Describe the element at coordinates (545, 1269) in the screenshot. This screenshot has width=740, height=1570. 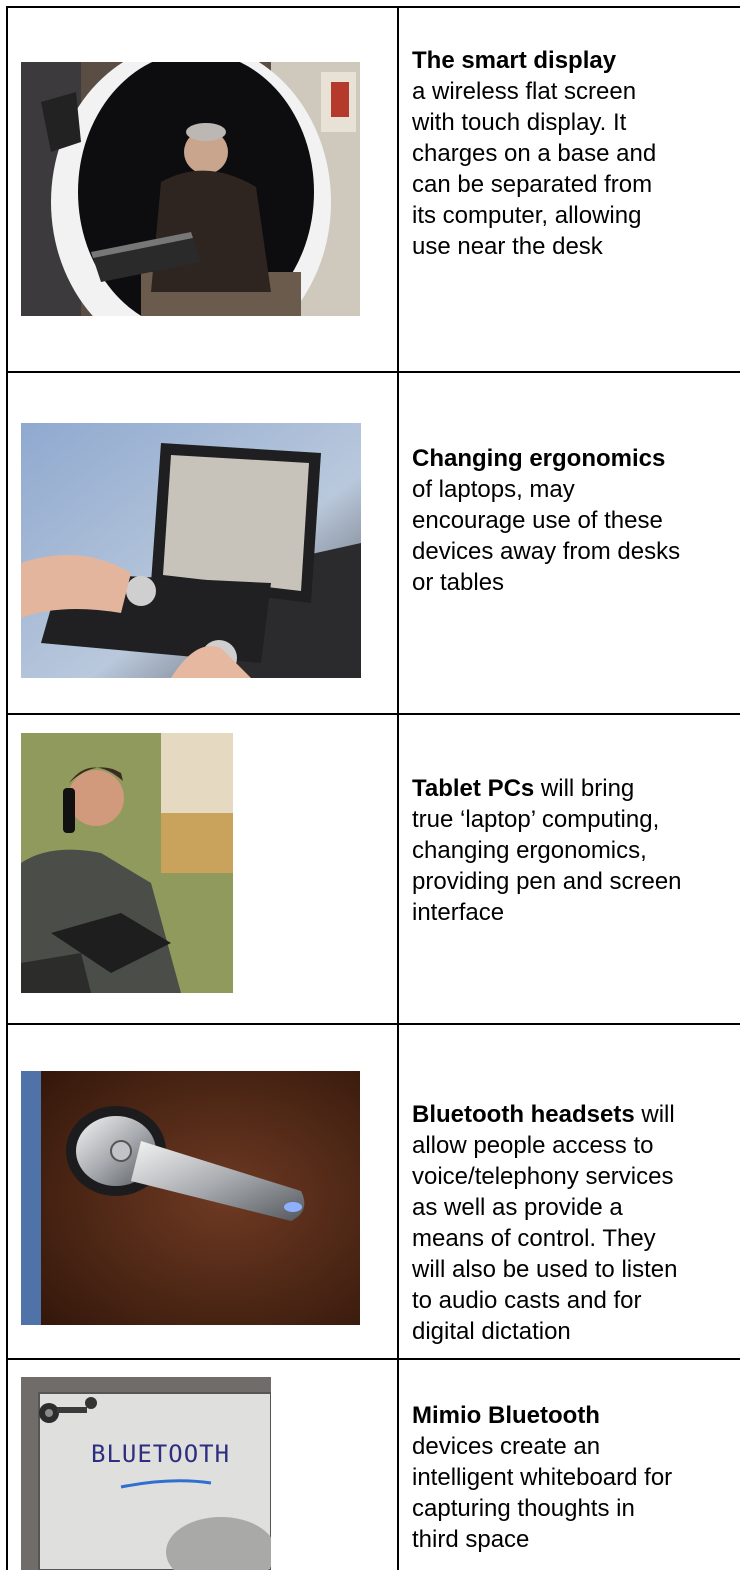
I see `row-4-line: will also be used to listen` at that location.